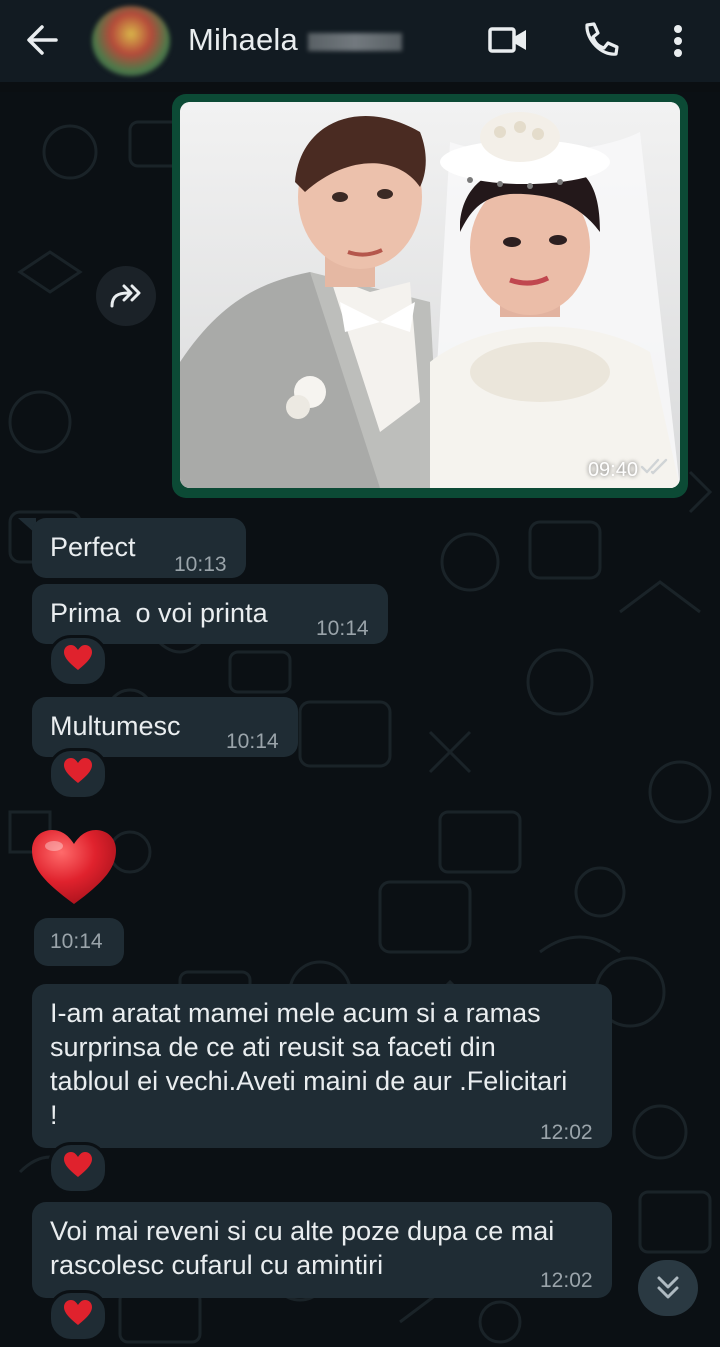 This screenshot has height=1347, width=720. Describe the element at coordinates (655, 468) in the screenshot. I see `double-check-icon` at that location.